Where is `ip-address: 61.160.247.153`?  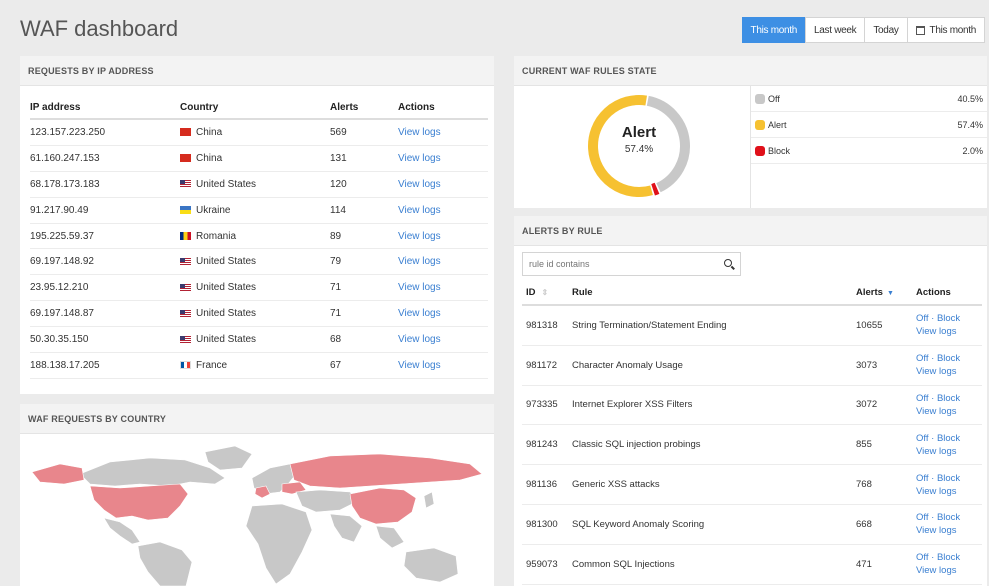
ip-address: 61.160.247.153 is located at coordinates (65, 158).